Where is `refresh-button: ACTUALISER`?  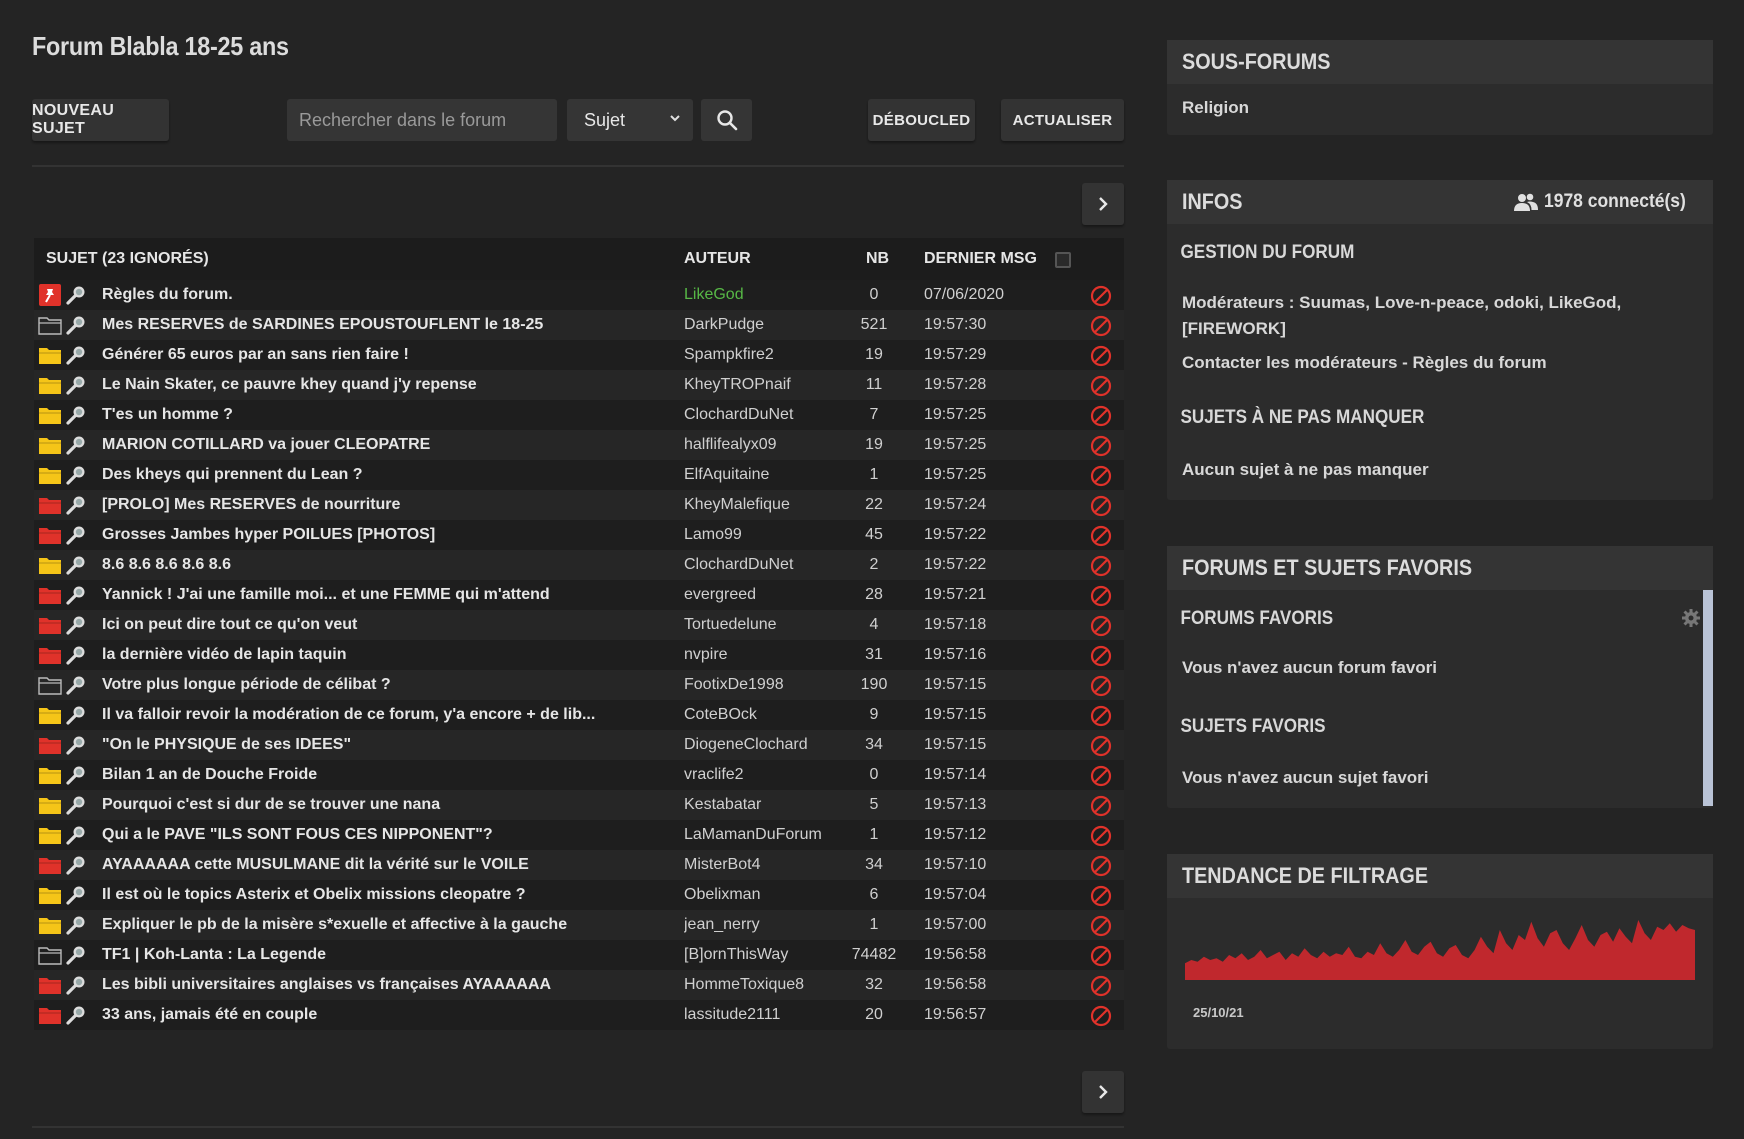
refresh-button: ACTUALISER is located at coordinates (1062, 120).